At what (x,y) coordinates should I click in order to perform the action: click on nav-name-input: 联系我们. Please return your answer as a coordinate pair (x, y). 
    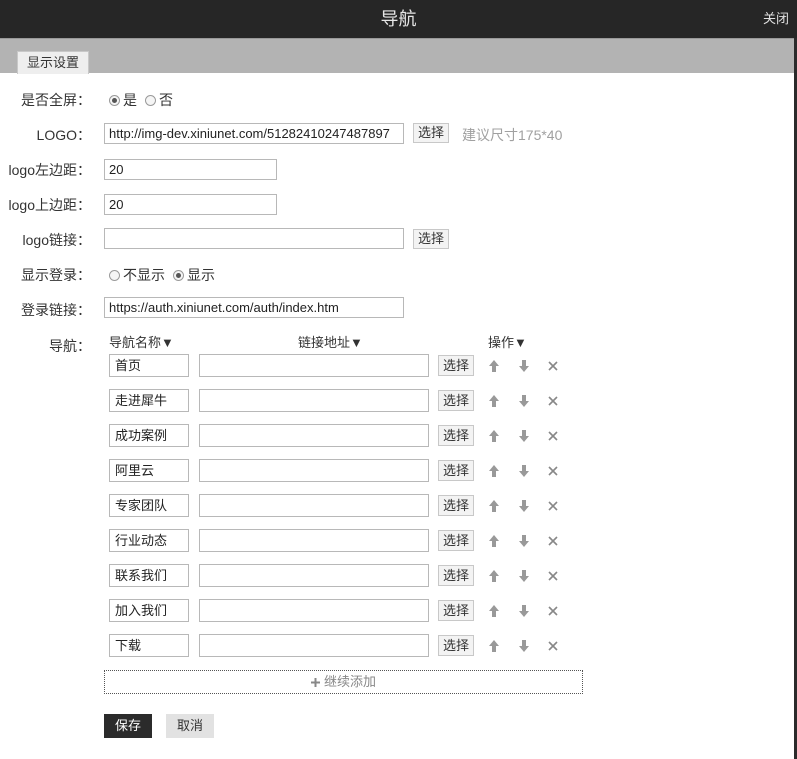
    Looking at the image, I should click on (149, 575).